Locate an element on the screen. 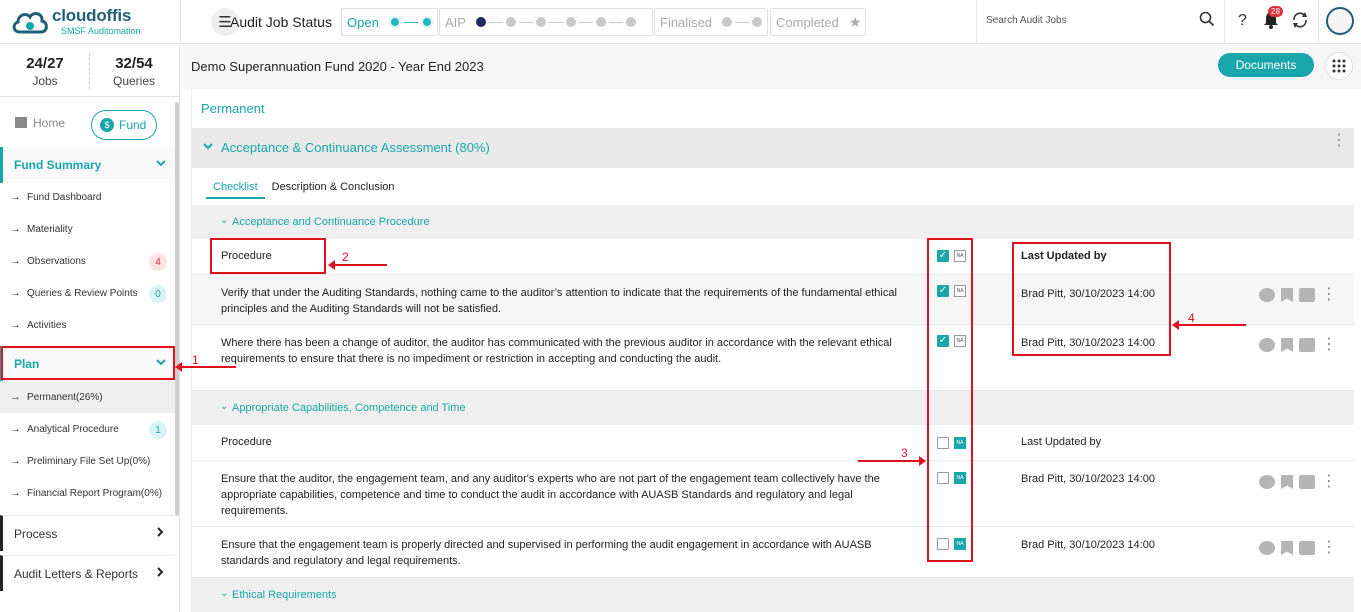 Image resolution: width=1361 pixels, height=612 pixels. fund-summary-title: Fund Summary is located at coordinates (58, 165).